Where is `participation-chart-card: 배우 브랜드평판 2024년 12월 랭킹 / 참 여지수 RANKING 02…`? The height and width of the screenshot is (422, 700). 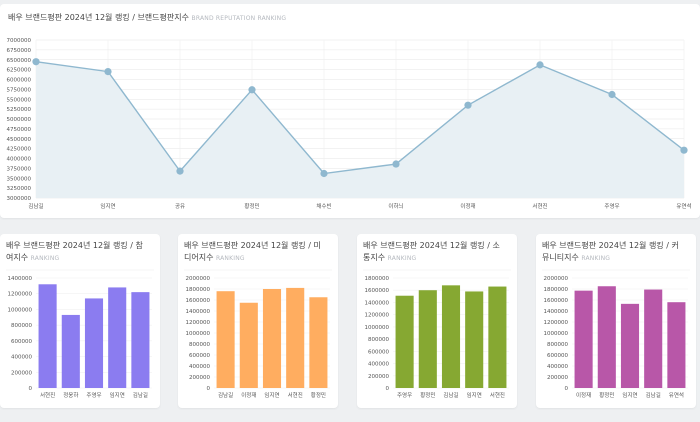
participation-chart-card: 배우 브랜드평판 2024년 12월 랭킹 / 참 여지수 RANKING 02… is located at coordinates (80, 321).